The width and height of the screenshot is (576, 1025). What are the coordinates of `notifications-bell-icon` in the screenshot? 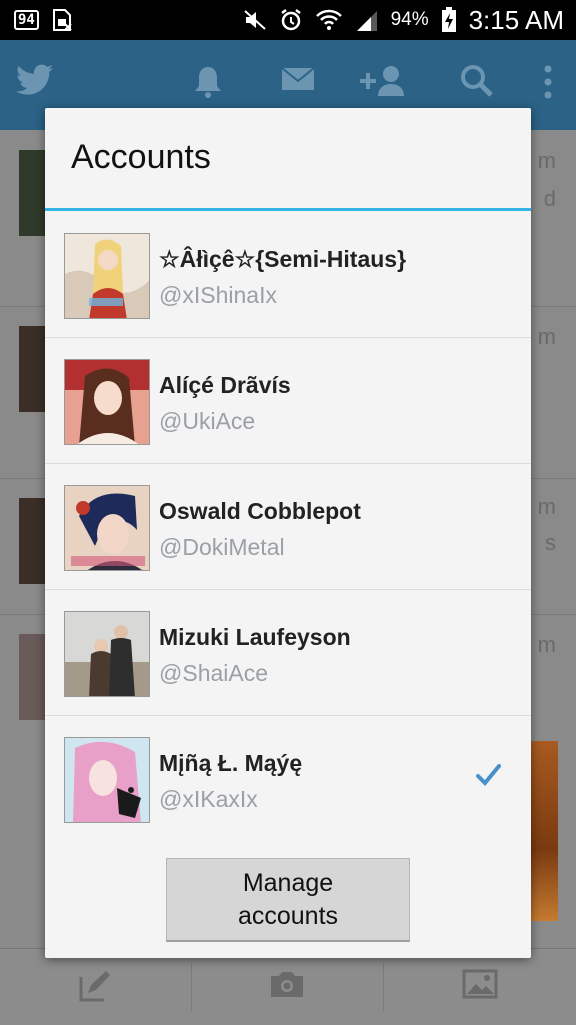 It's located at (208, 84).